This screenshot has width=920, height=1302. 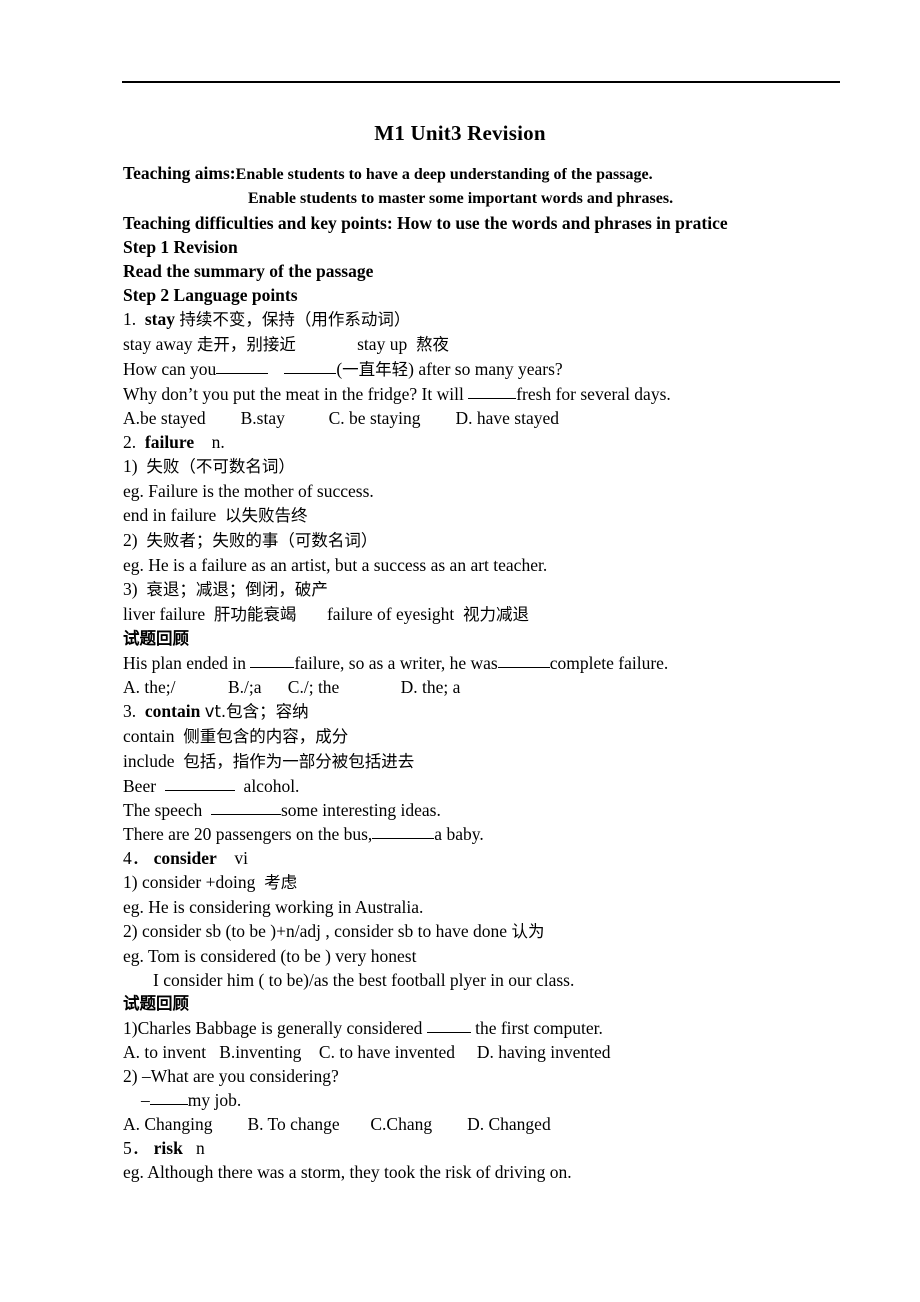 I want to click on teaching-aims-label: Teaching aims:, so click(x=179, y=173).